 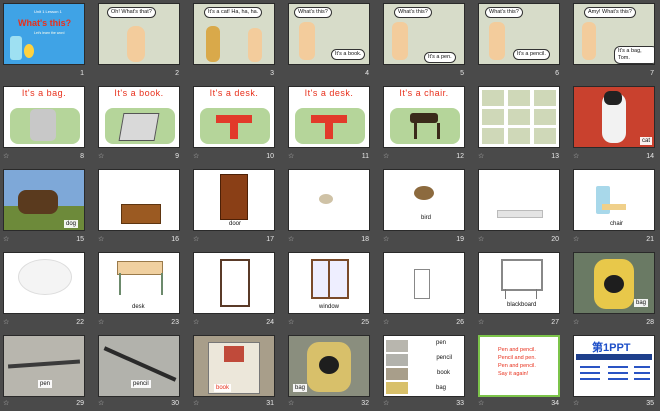 What do you see at coordinates (234, 354) in the screenshot?
I see `book-cover-art` at bounding box center [234, 354].